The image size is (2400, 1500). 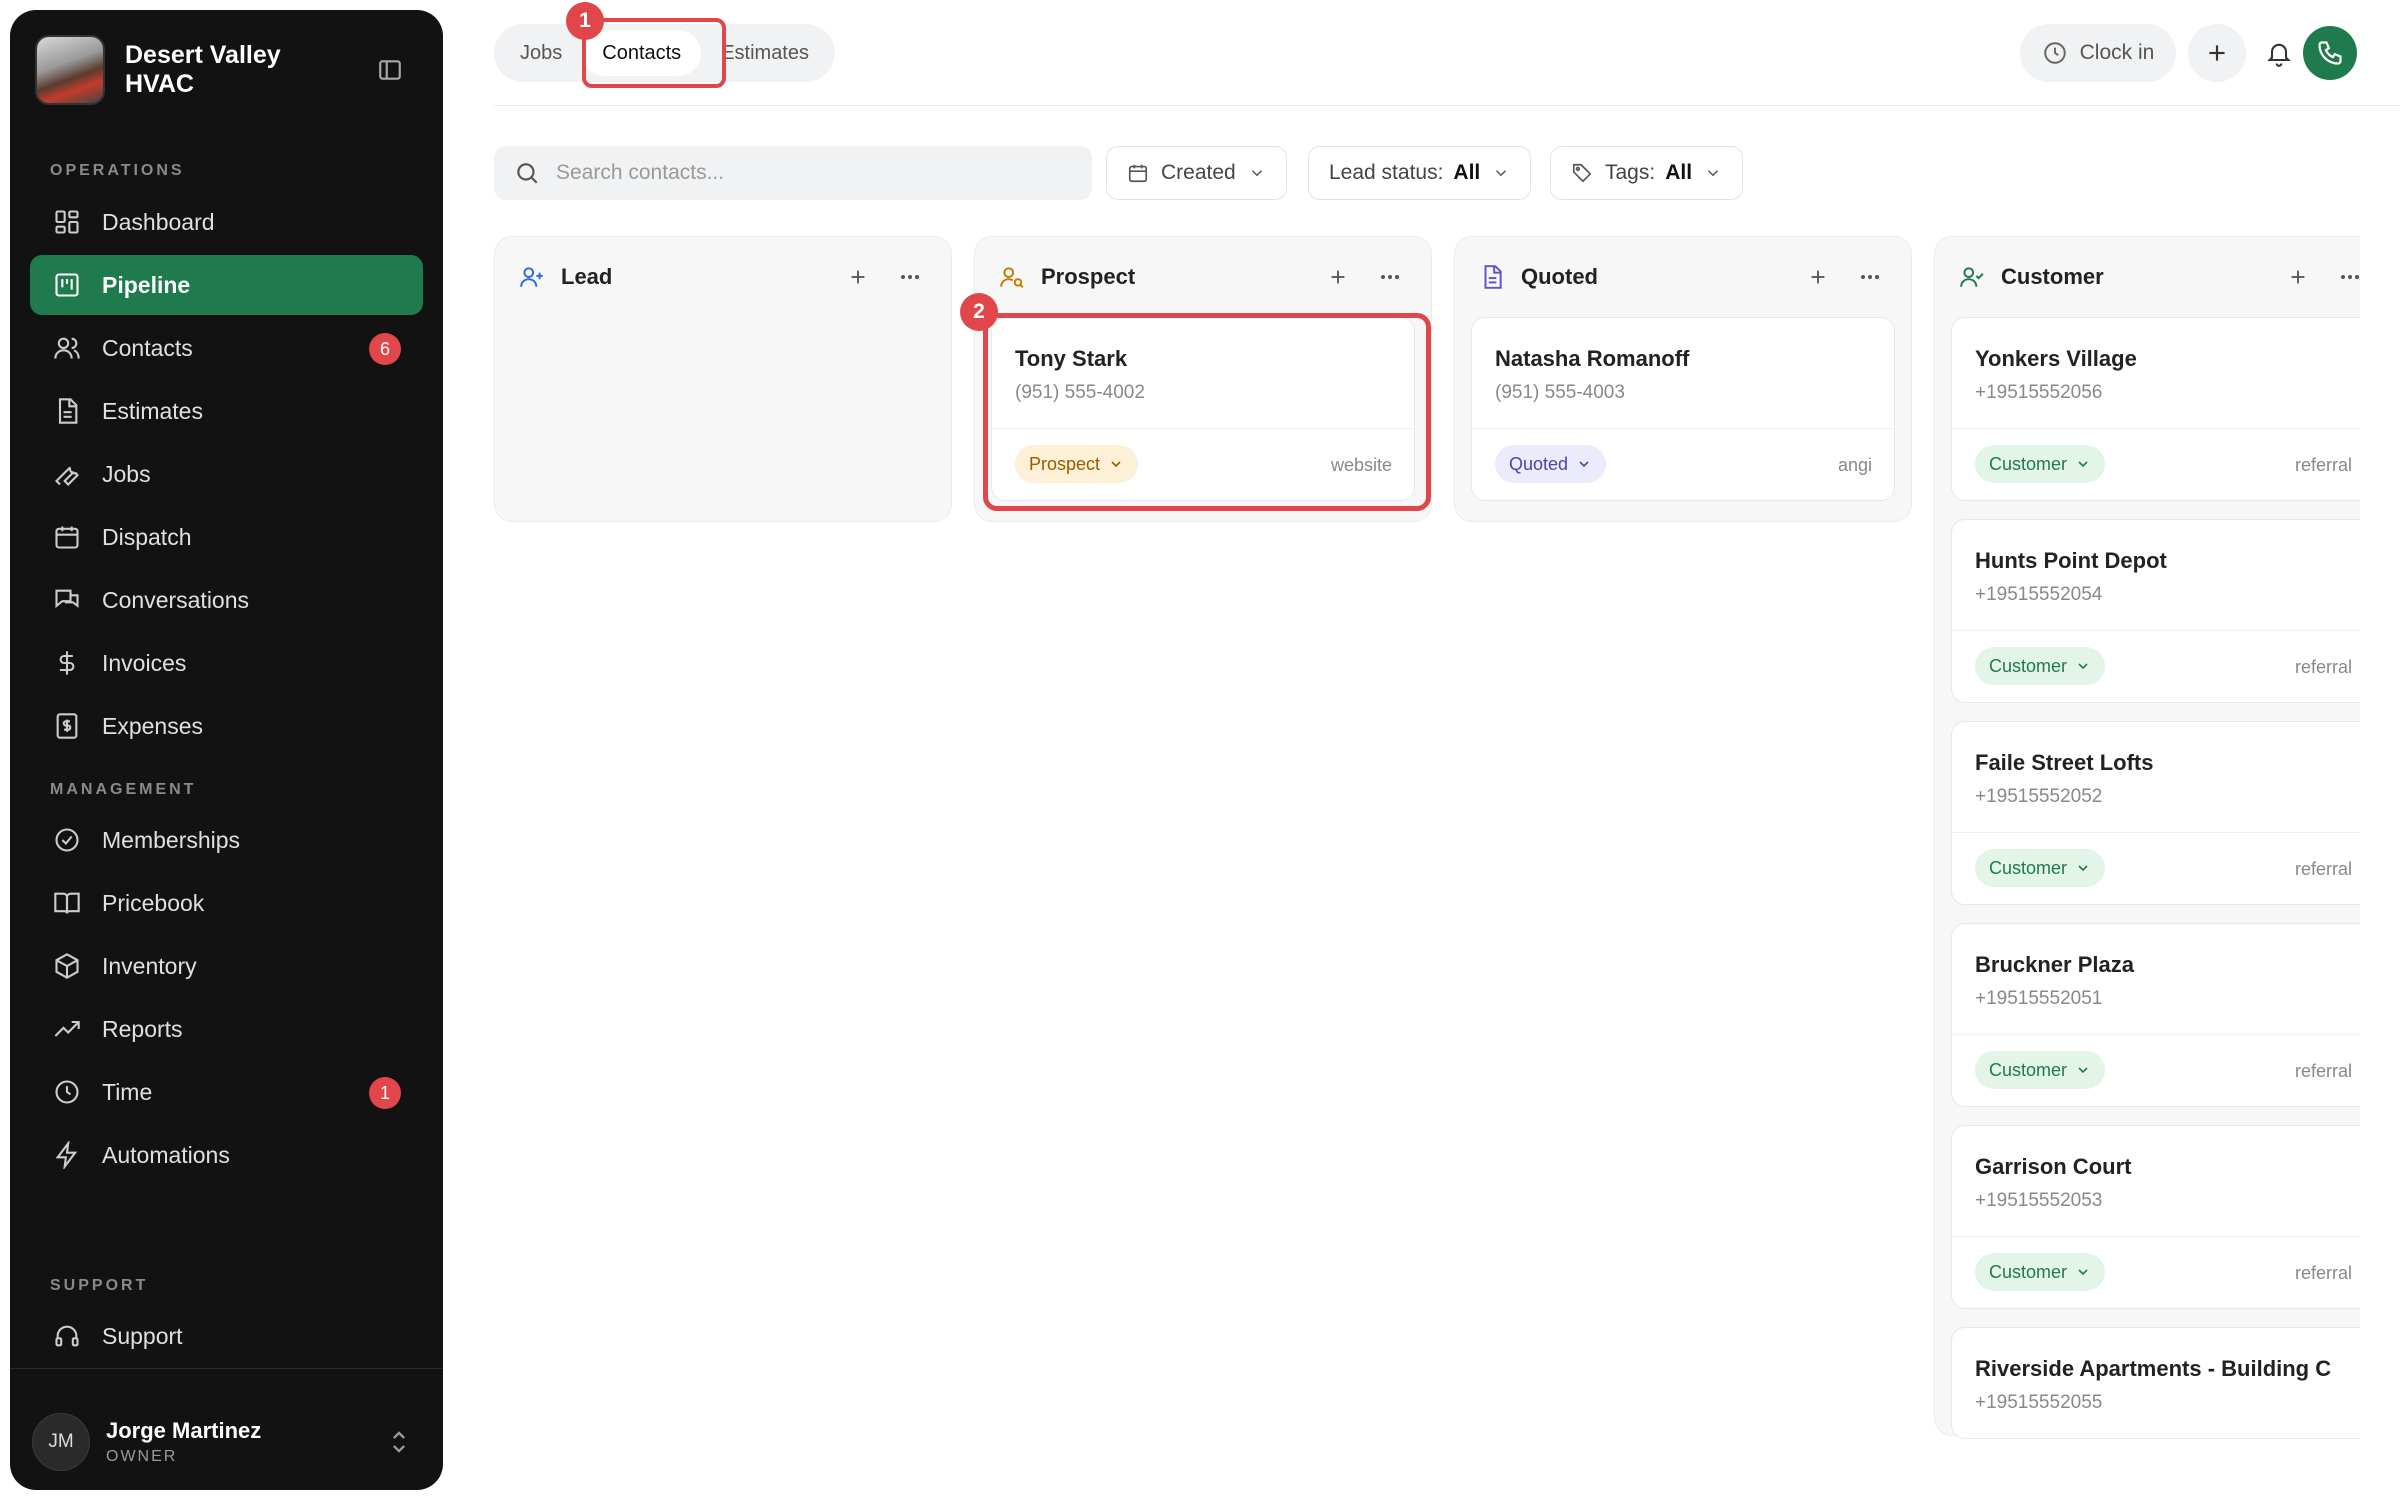 I want to click on column-lead: Lead, so click(x=723, y=379).